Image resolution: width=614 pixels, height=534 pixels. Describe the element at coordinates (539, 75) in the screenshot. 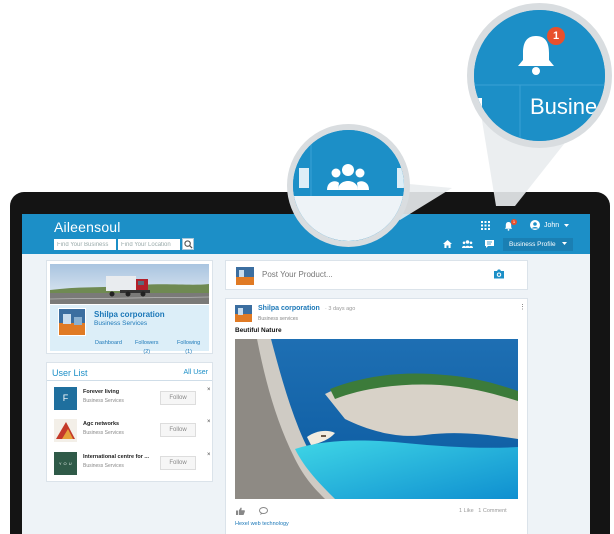

I see `notification-callout: 1 Busine` at that location.